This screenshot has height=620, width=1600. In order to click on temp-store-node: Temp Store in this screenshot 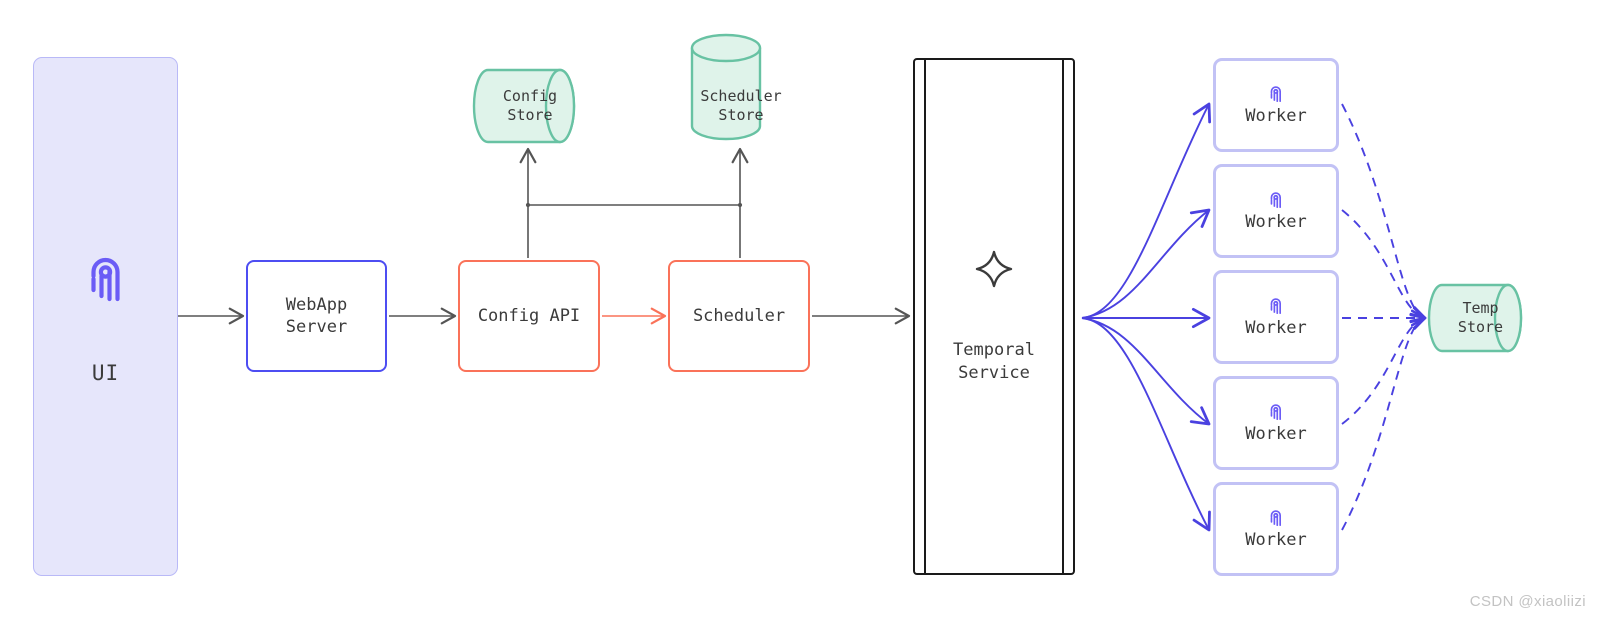, I will do `click(1480, 318)`.